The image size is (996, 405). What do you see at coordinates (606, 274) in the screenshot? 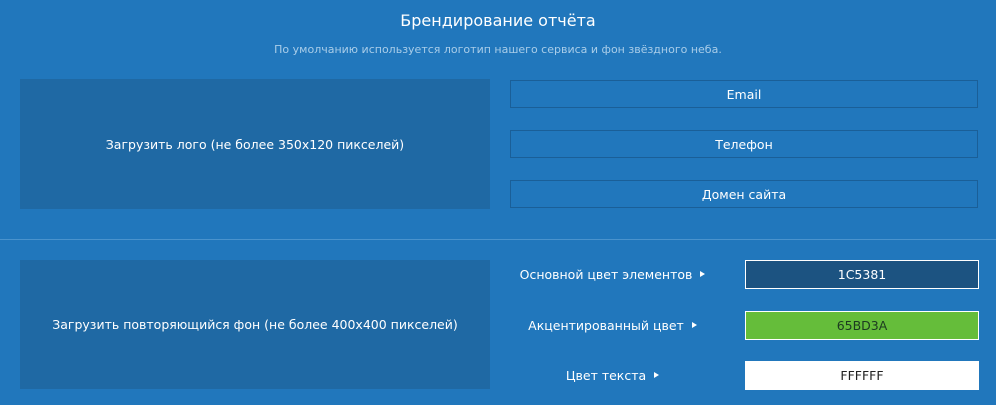
I see `primary-color-label-text: Основной цвет элементов` at bounding box center [606, 274].